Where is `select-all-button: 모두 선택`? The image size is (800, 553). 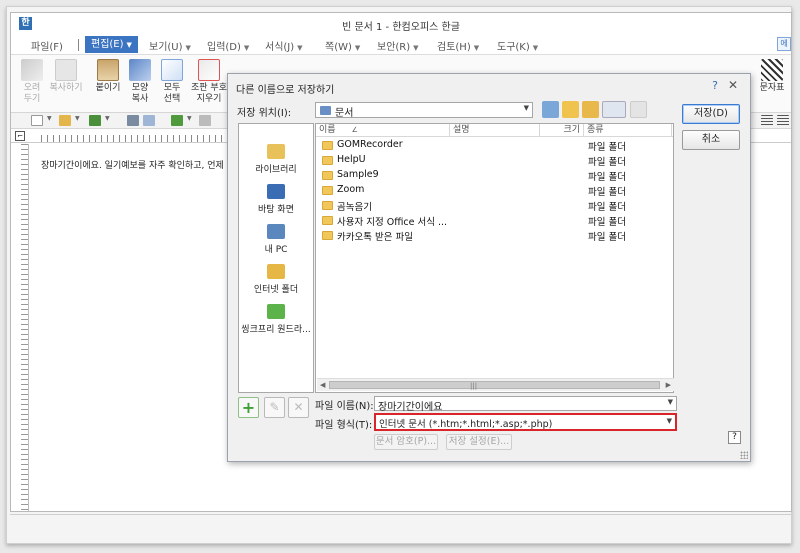
select-all-button: 모두 선택 is located at coordinates (172, 82).